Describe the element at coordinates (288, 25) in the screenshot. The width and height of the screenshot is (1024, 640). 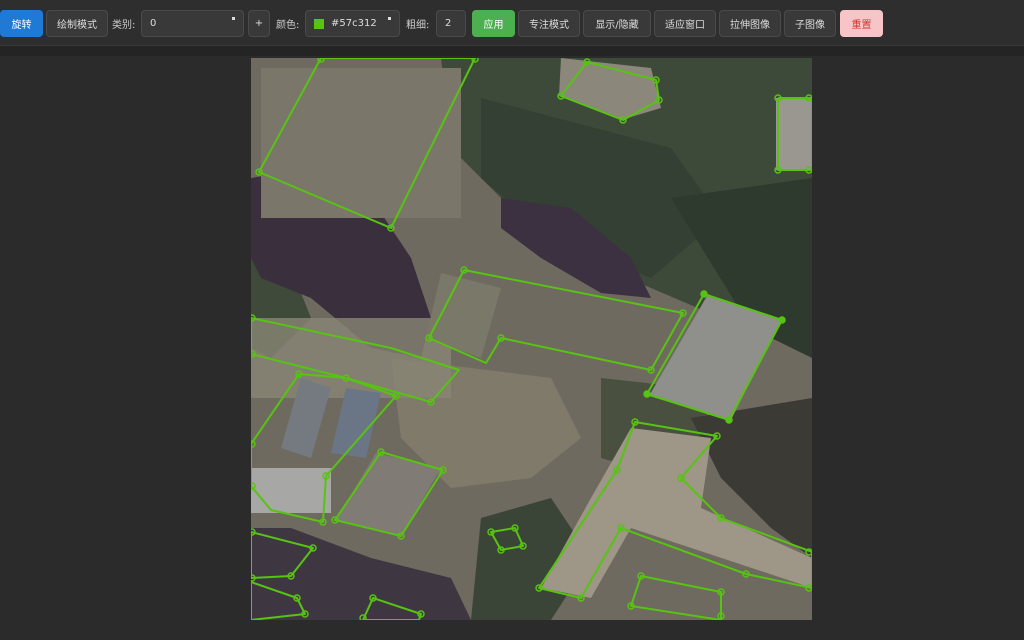
I see `color-label: 颜色:` at that location.